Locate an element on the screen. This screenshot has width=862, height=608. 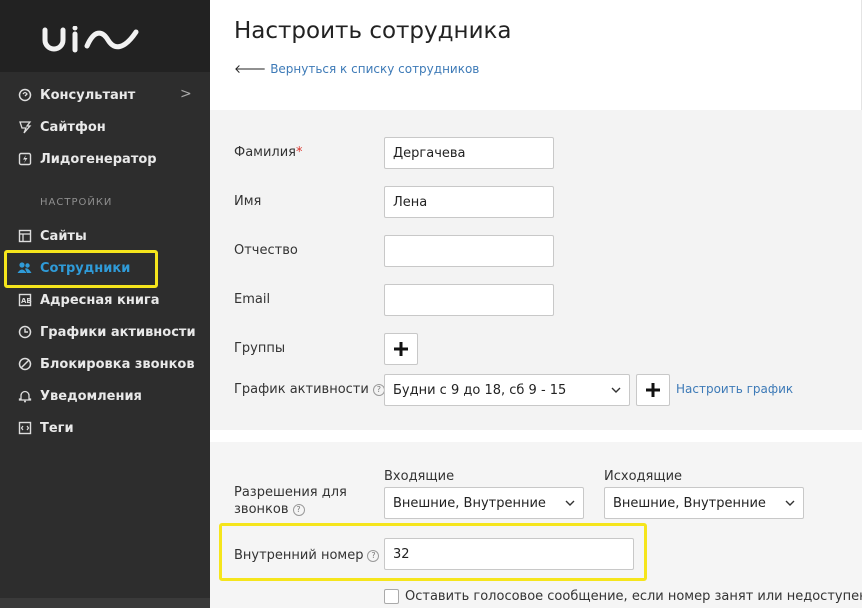
sidebar-item-label: Блокировка звонков is located at coordinates (117, 364).